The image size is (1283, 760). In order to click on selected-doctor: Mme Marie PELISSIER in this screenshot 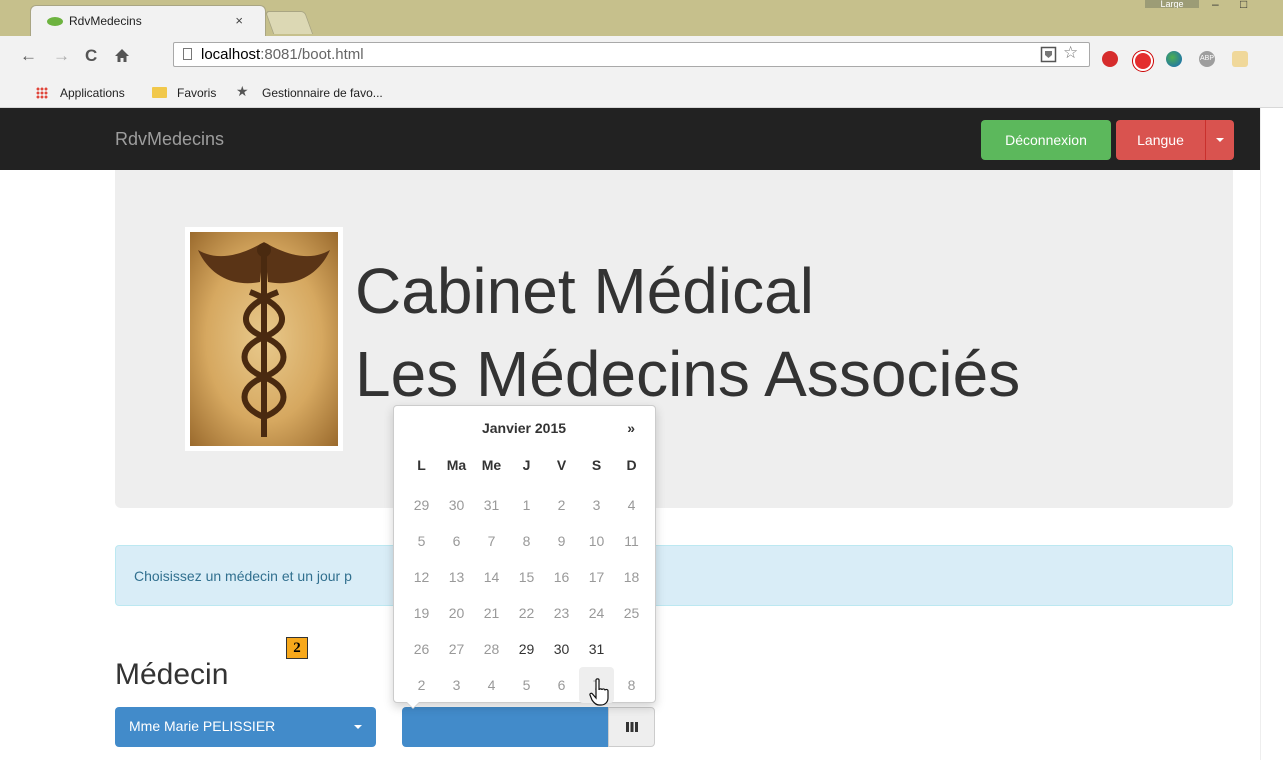, I will do `click(202, 726)`.